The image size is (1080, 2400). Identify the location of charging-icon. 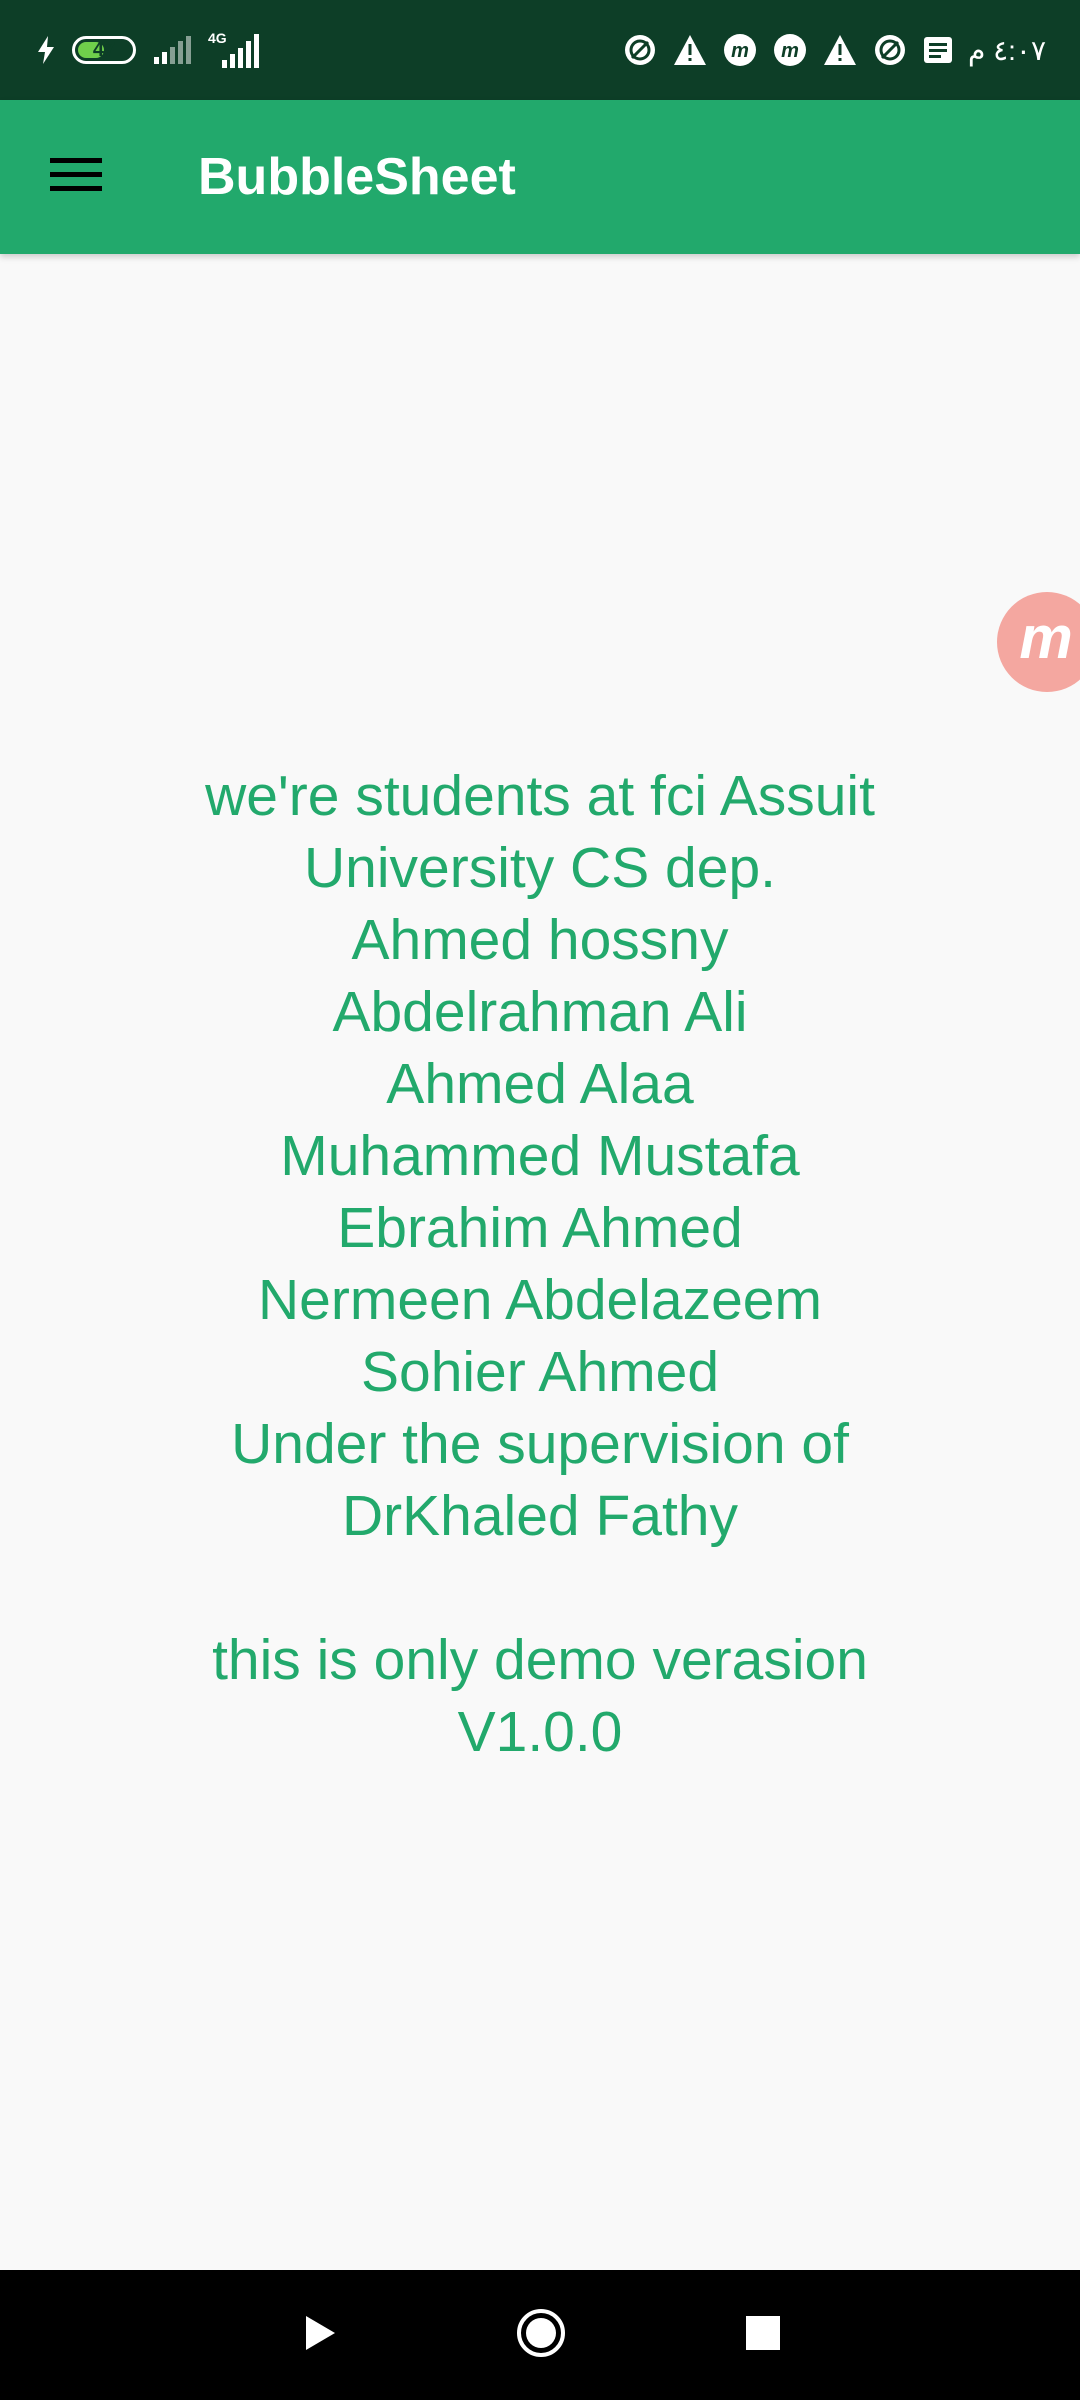
(46, 50).